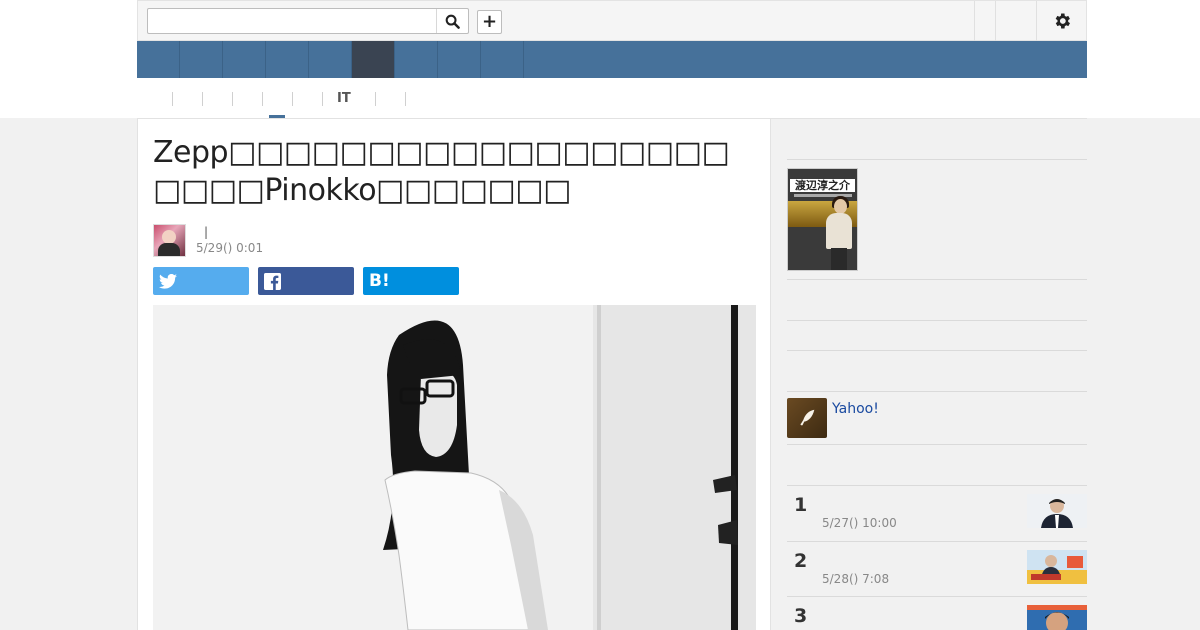 This screenshot has width=1200, height=630. Describe the element at coordinates (859, 523) in the screenshot. I see `rank-date: 5/27() 10:00` at that location.